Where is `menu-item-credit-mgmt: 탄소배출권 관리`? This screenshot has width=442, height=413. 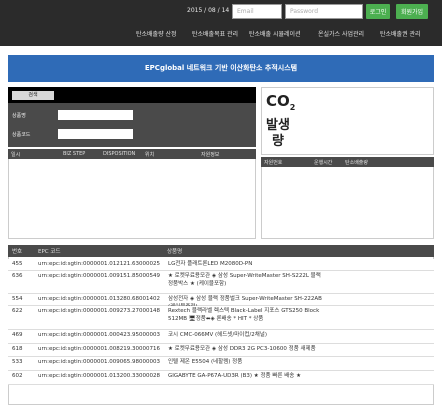 menu-item-credit-mgmt: 탄소배출권 관리 is located at coordinates (400, 33).